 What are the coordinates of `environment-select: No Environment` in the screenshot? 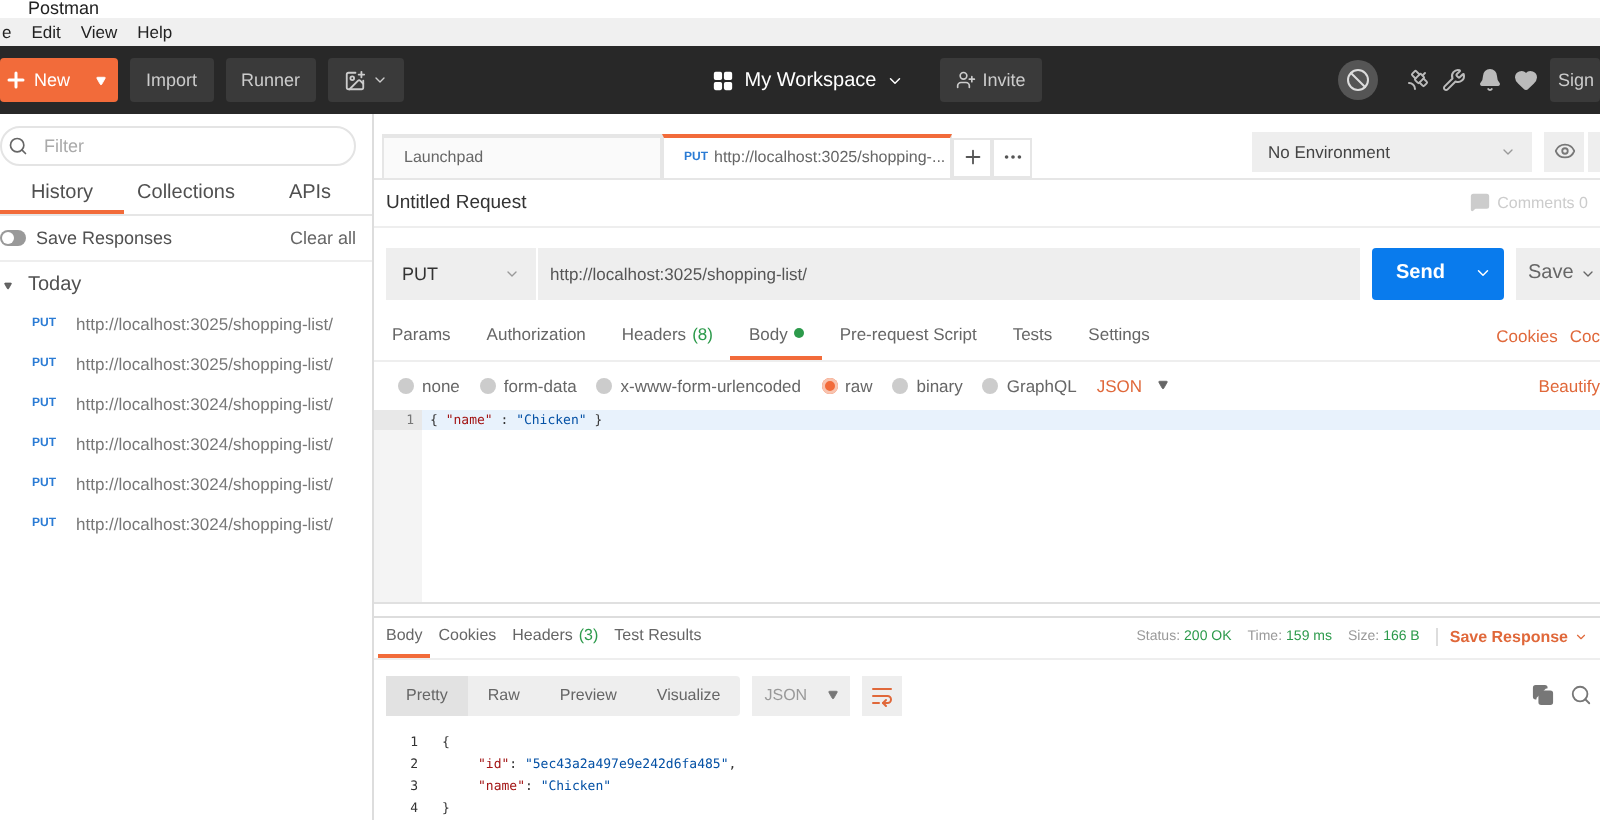 It's located at (1392, 151).